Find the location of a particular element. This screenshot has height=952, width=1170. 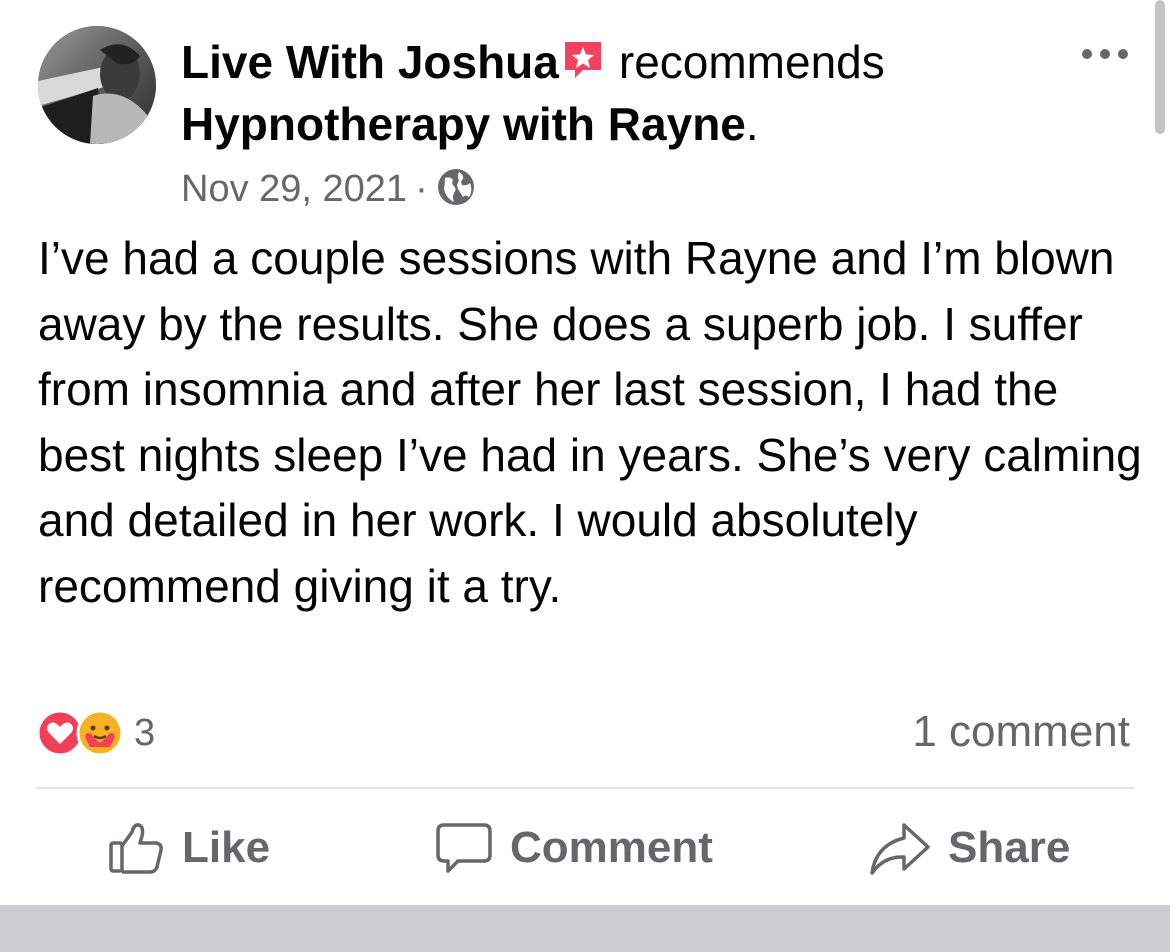

author-avatar is located at coordinates (97, 85).